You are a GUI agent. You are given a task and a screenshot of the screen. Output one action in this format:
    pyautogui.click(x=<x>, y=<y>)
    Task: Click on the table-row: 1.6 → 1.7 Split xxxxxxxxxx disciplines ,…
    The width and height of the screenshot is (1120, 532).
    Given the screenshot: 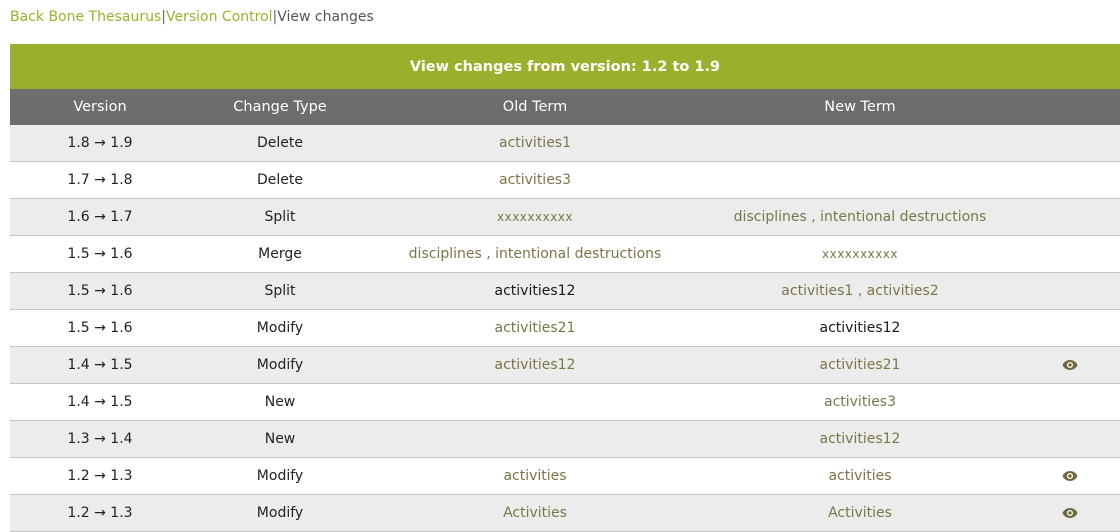 What is the action you would take?
    pyautogui.click(x=565, y=217)
    